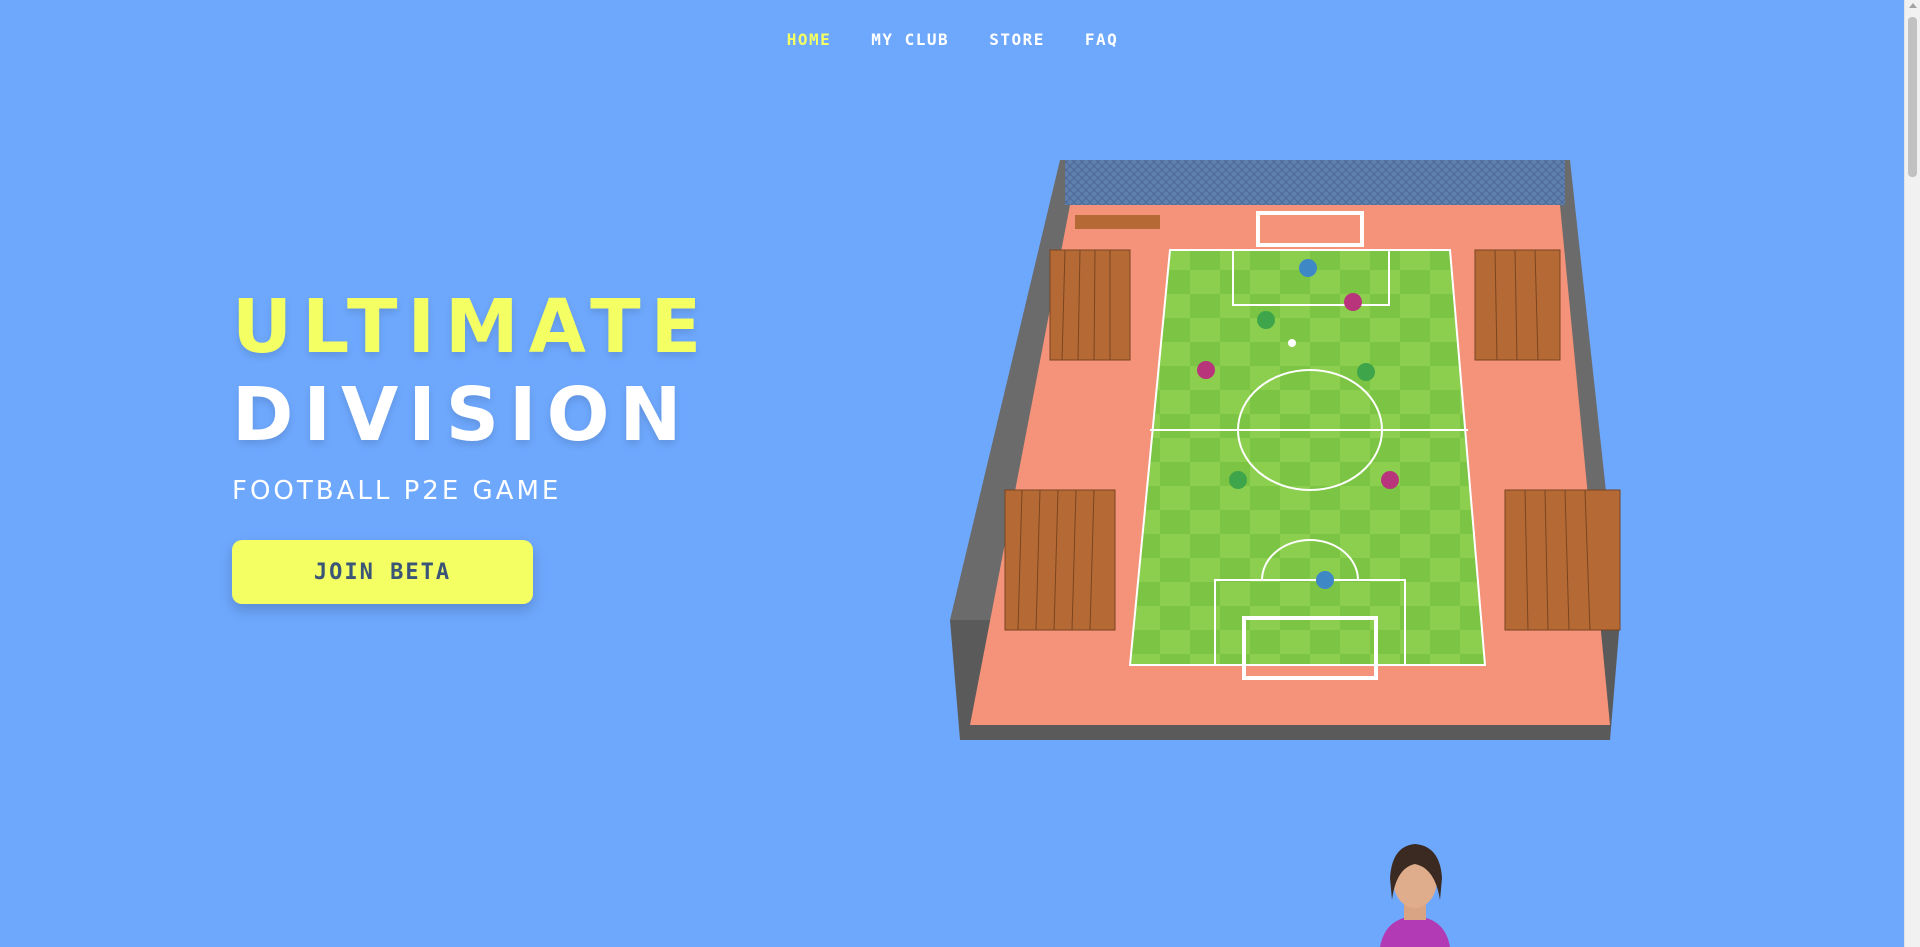 The width and height of the screenshot is (1920, 947). What do you see at coordinates (382, 572) in the screenshot?
I see `join-beta-button: JOIN BETA` at bounding box center [382, 572].